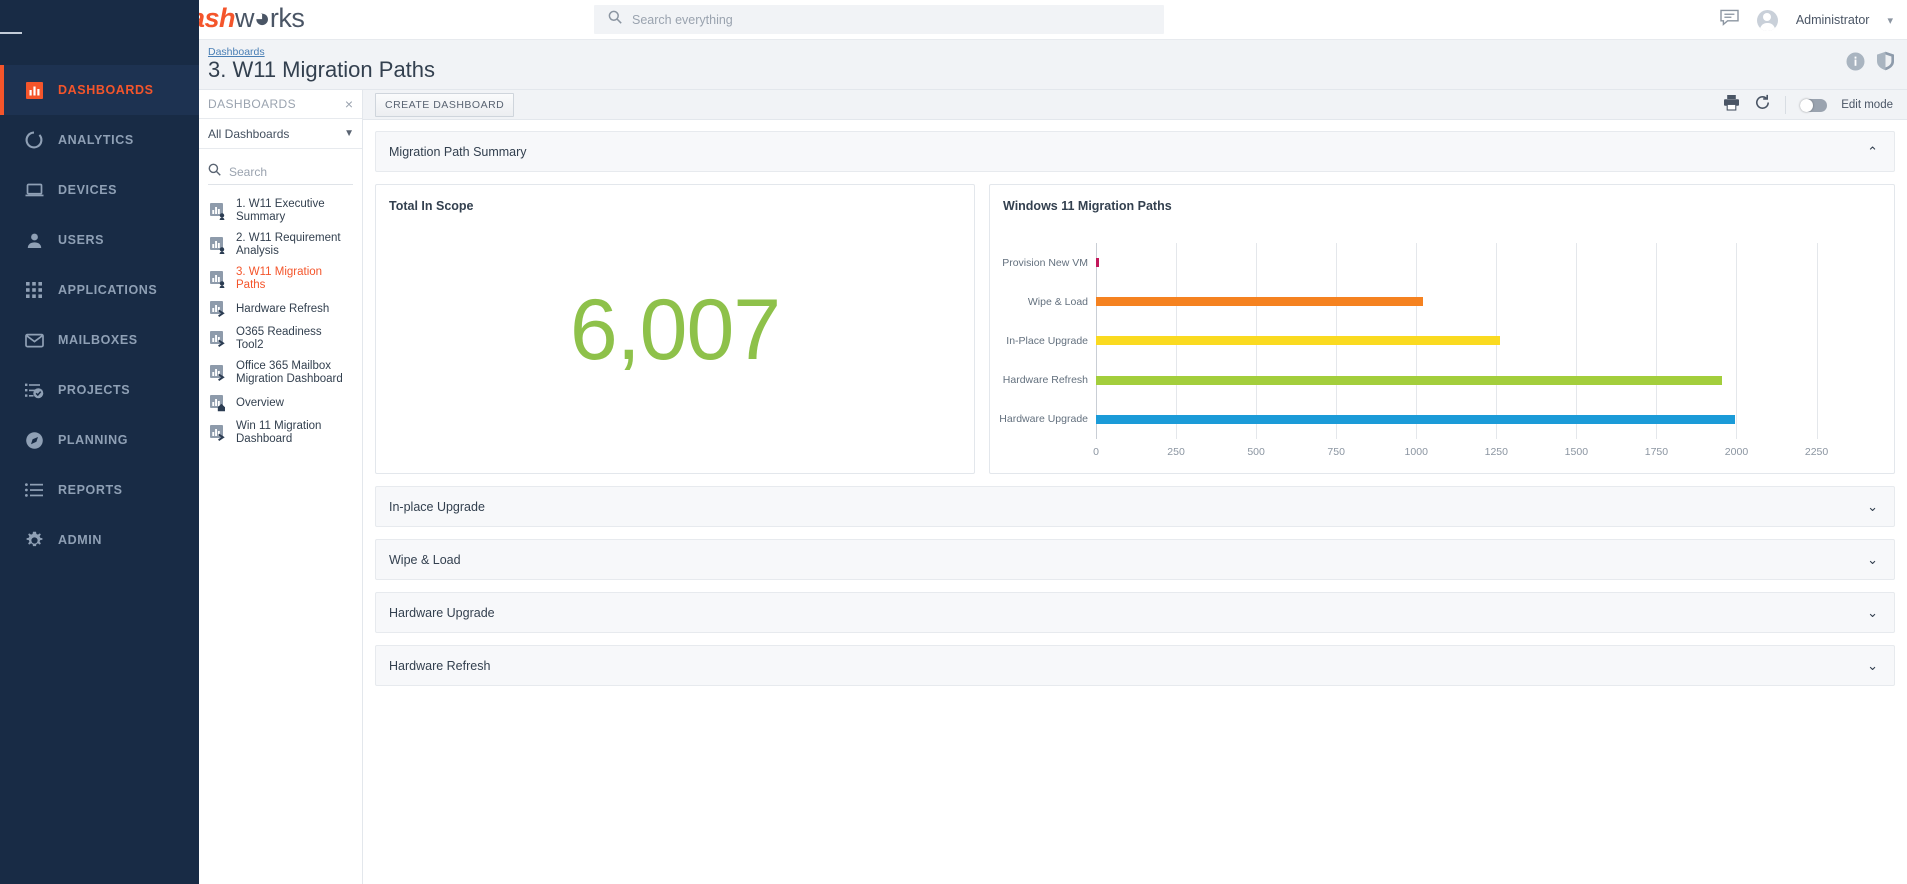 Image resolution: width=1907 pixels, height=884 pixels. I want to click on list-item-label: O365 Readiness Tool2, so click(279, 338).